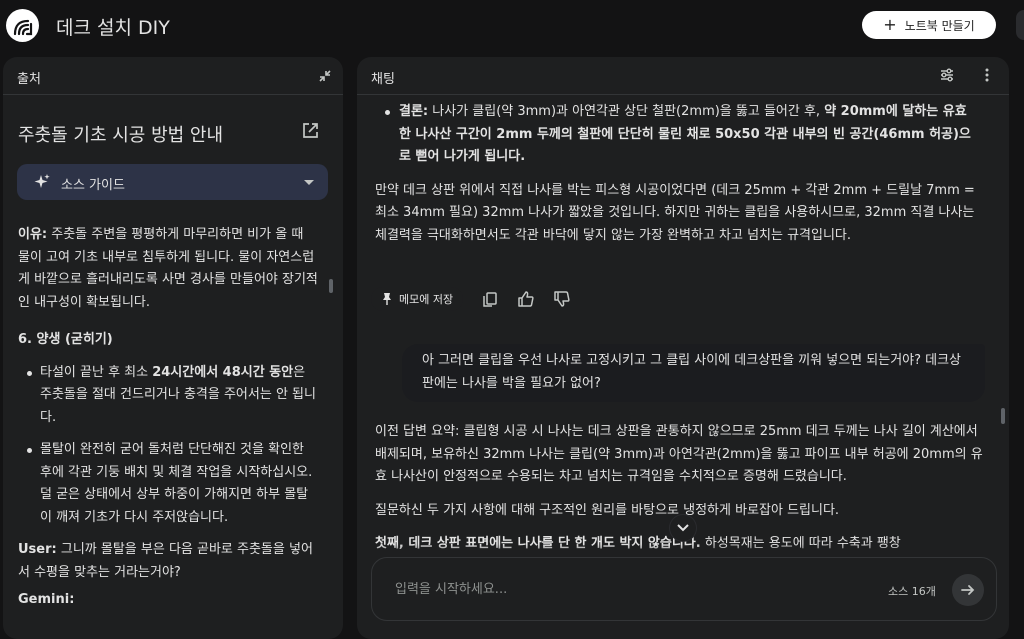  What do you see at coordinates (29, 79) in the screenshot?
I see `sources-panel-title: 출처` at bounding box center [29, 79].